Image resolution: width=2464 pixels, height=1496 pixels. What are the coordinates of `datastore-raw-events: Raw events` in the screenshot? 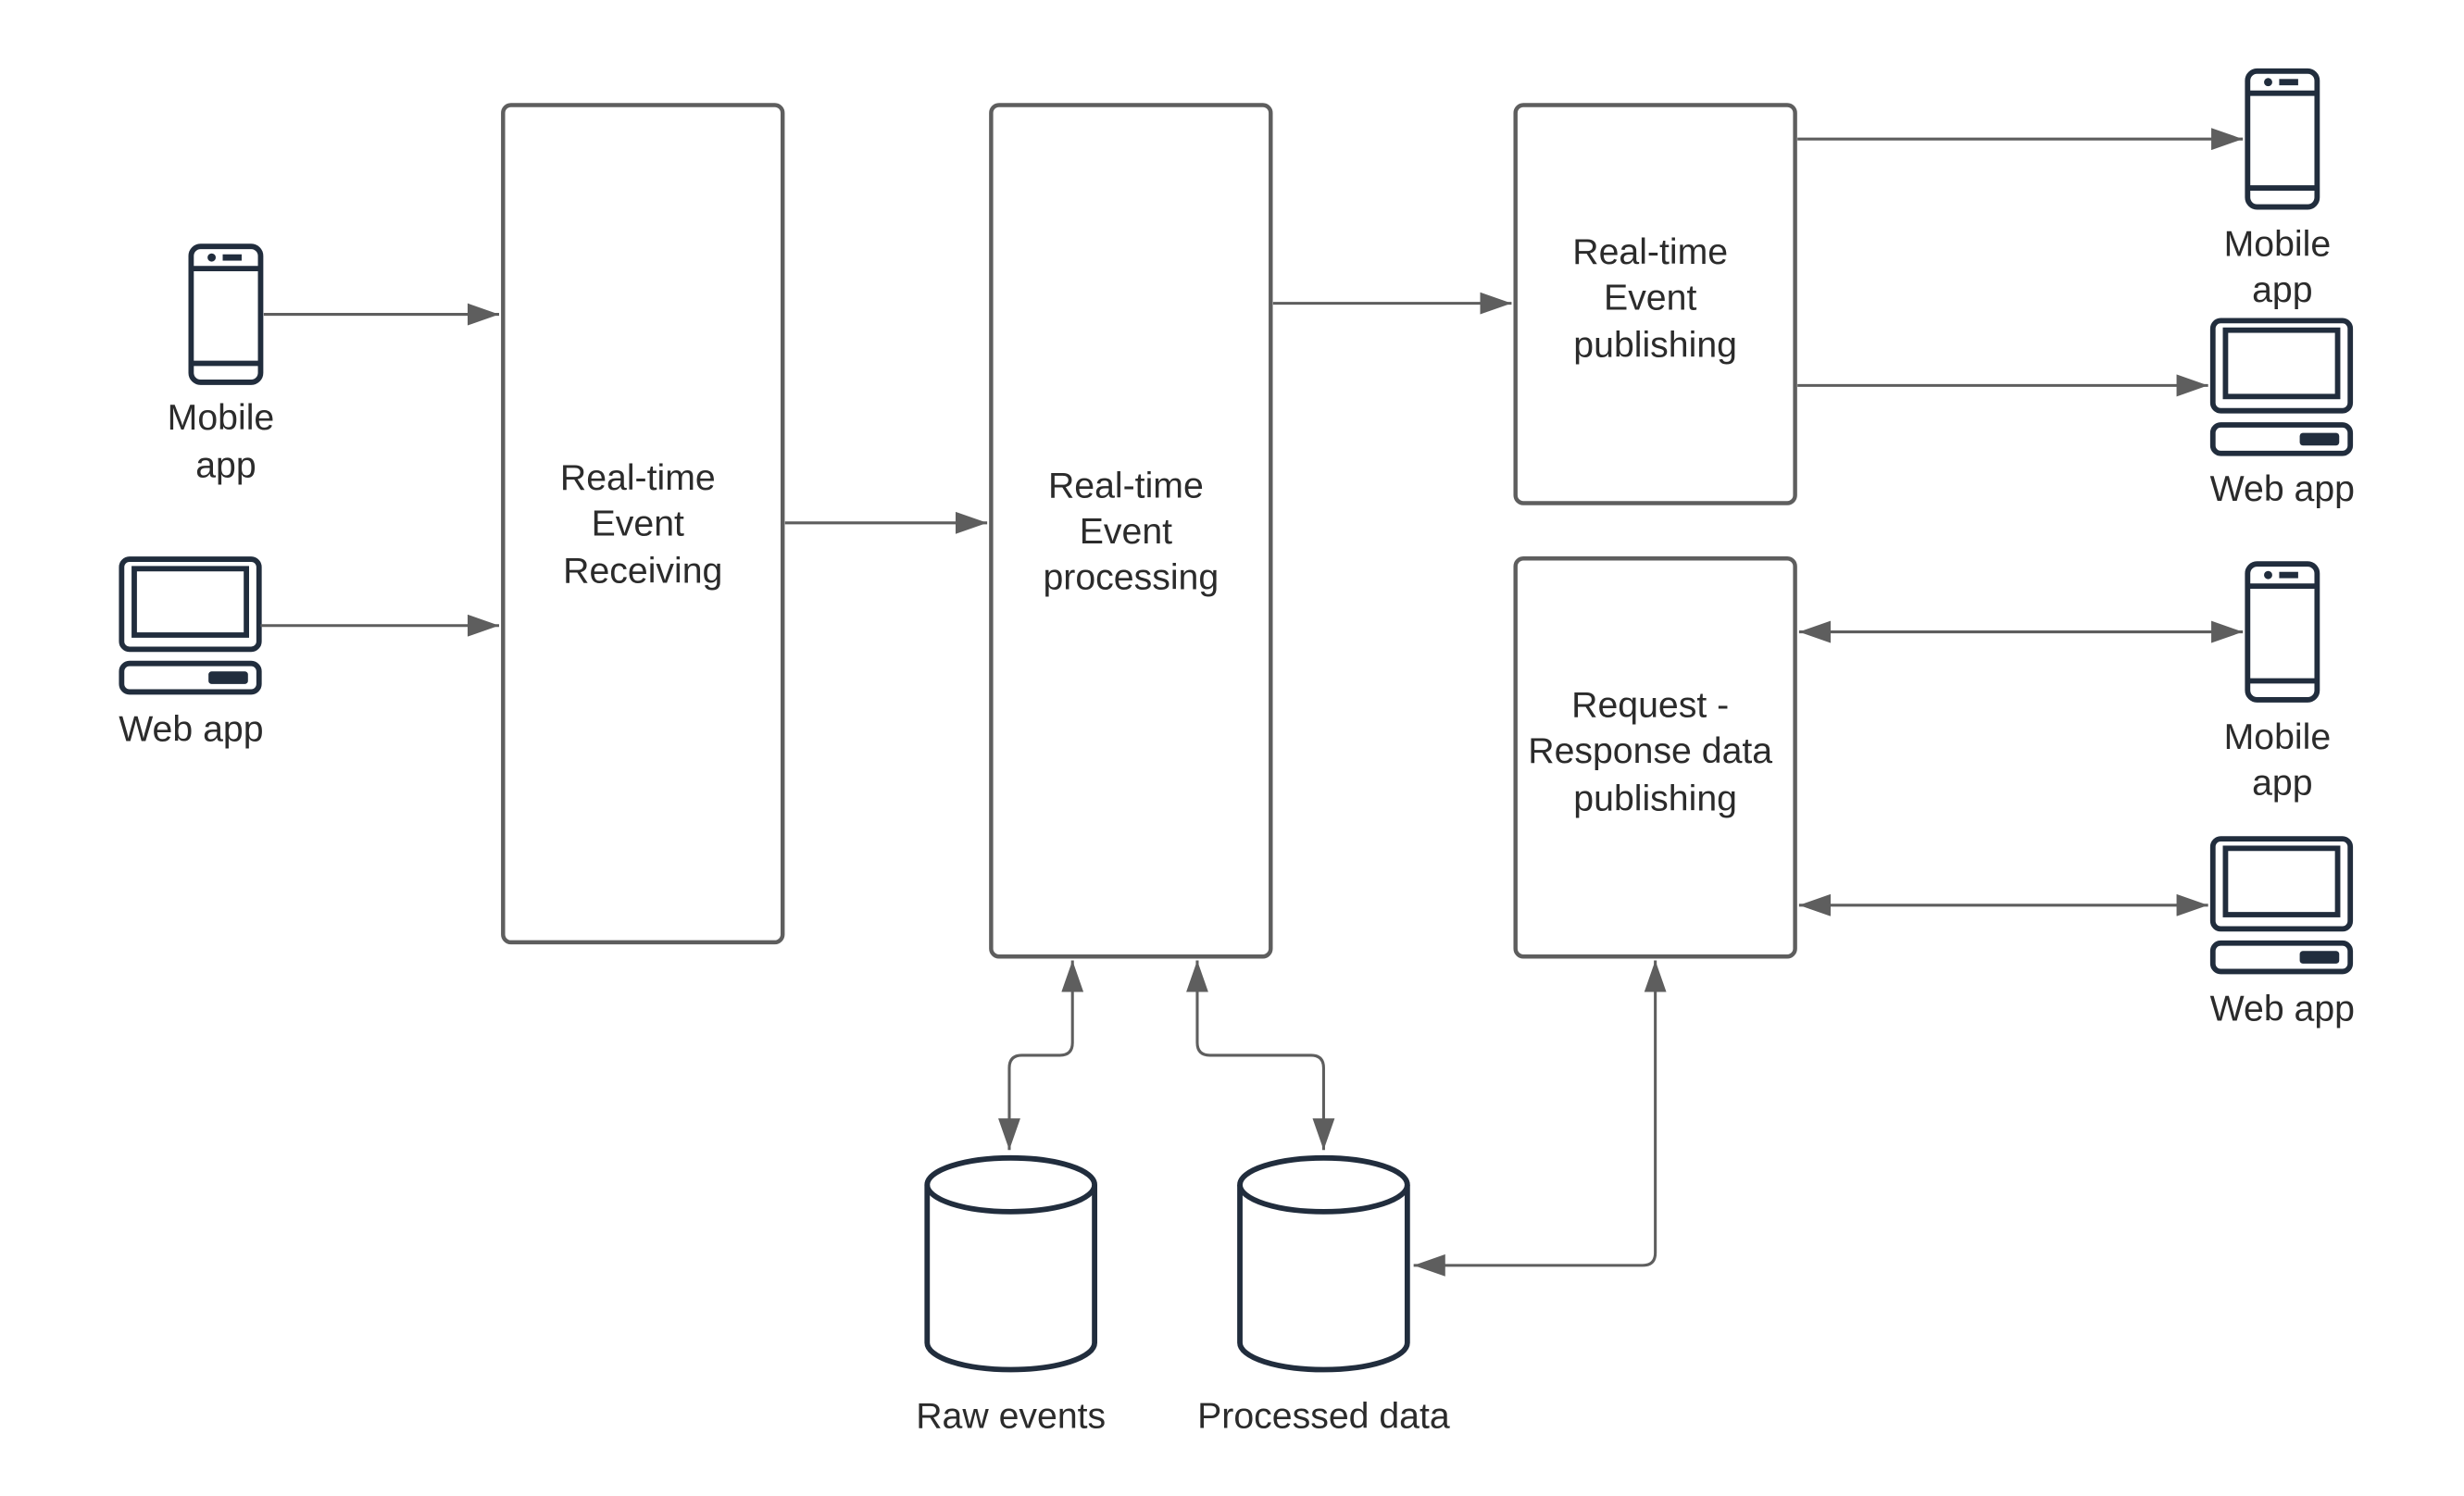 It's located at (1011, 1298).